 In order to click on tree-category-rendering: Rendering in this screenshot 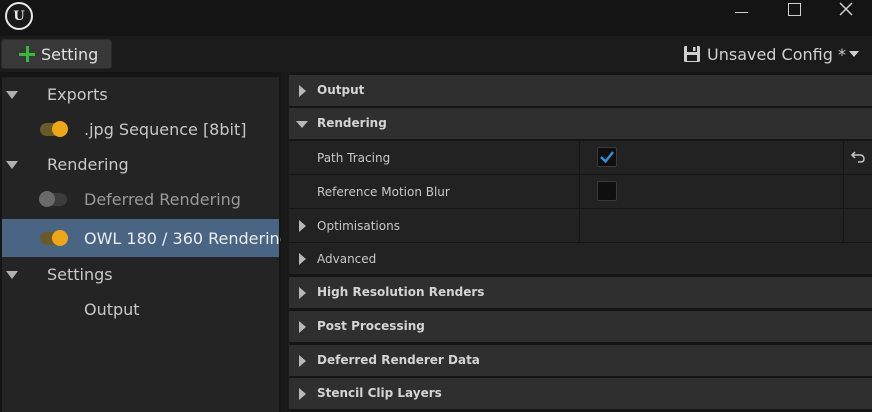, I will do `click(140, 164)`.